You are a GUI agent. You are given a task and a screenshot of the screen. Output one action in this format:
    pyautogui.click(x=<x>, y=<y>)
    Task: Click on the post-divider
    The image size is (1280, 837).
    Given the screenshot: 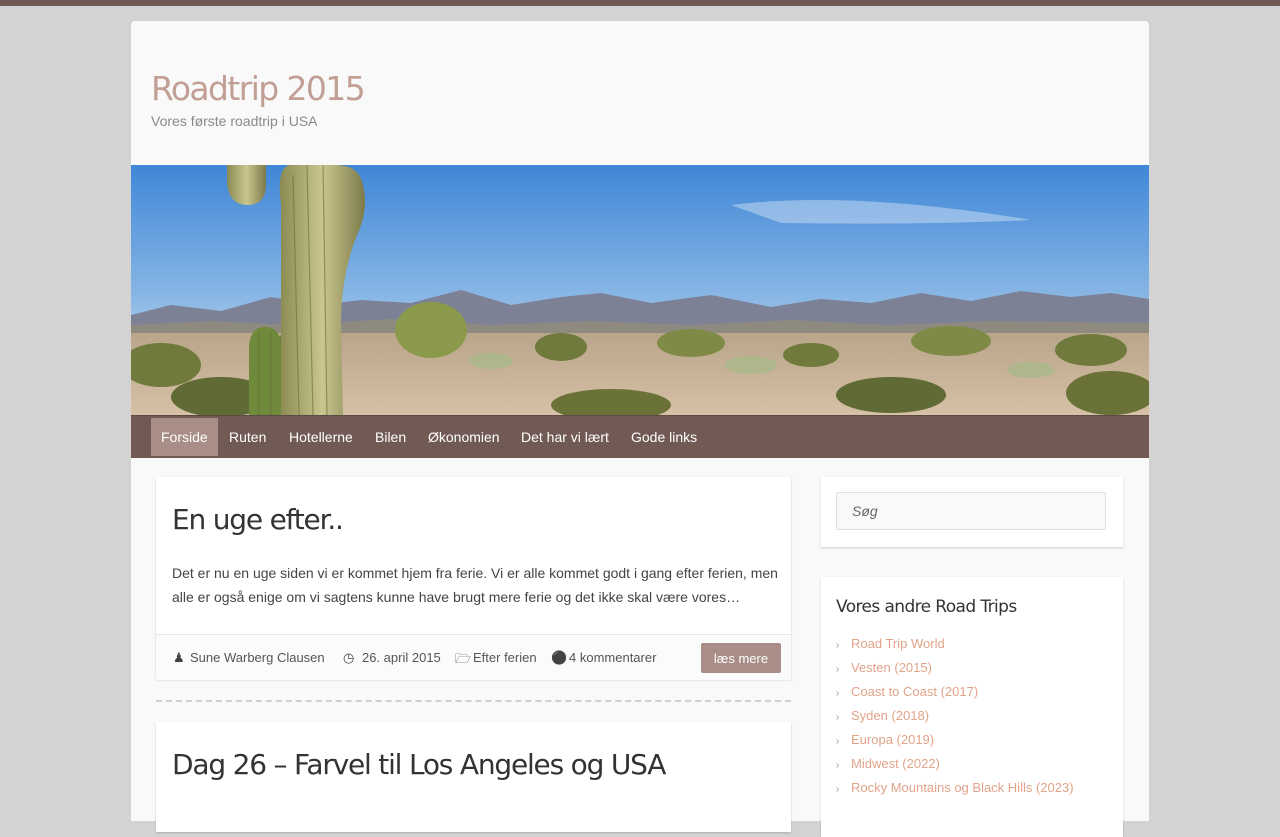 What is the action you would take?
    pyautogui.click(x=473, y=701)
    